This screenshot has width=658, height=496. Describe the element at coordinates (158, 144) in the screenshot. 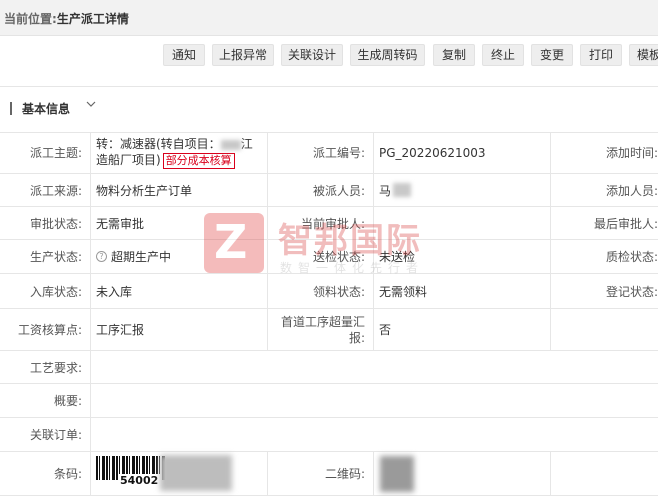

I see `subject-value-line1: 转：减速器(转自项目：` at that location.